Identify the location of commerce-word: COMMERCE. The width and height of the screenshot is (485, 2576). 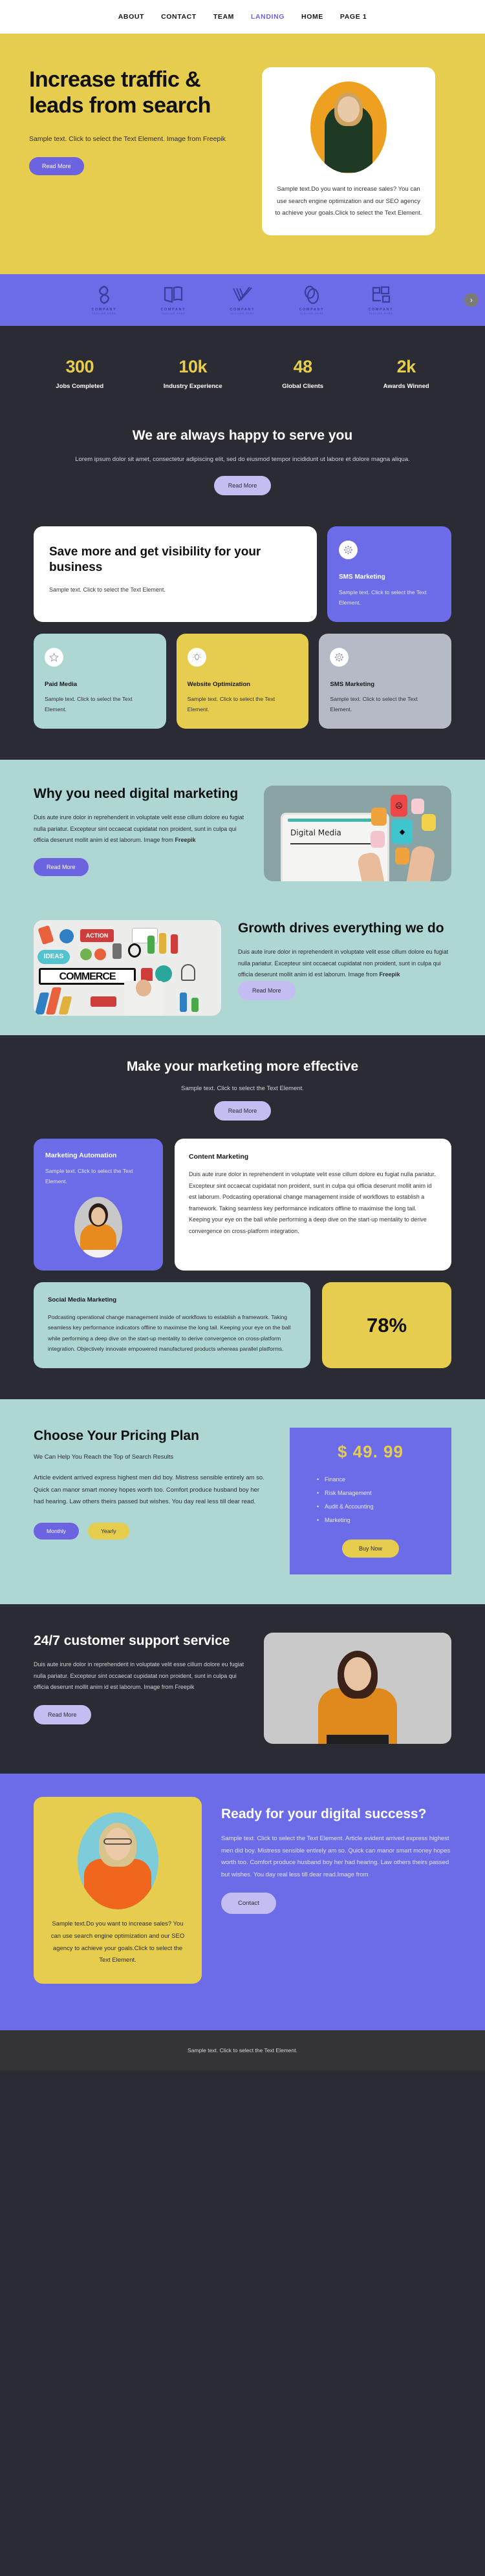
(87, 976).